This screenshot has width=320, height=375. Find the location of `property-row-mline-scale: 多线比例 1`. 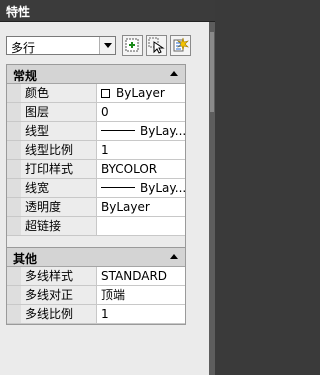

property-row-mline-scale: 多线比例 1 is located at coordinates (96, 314).